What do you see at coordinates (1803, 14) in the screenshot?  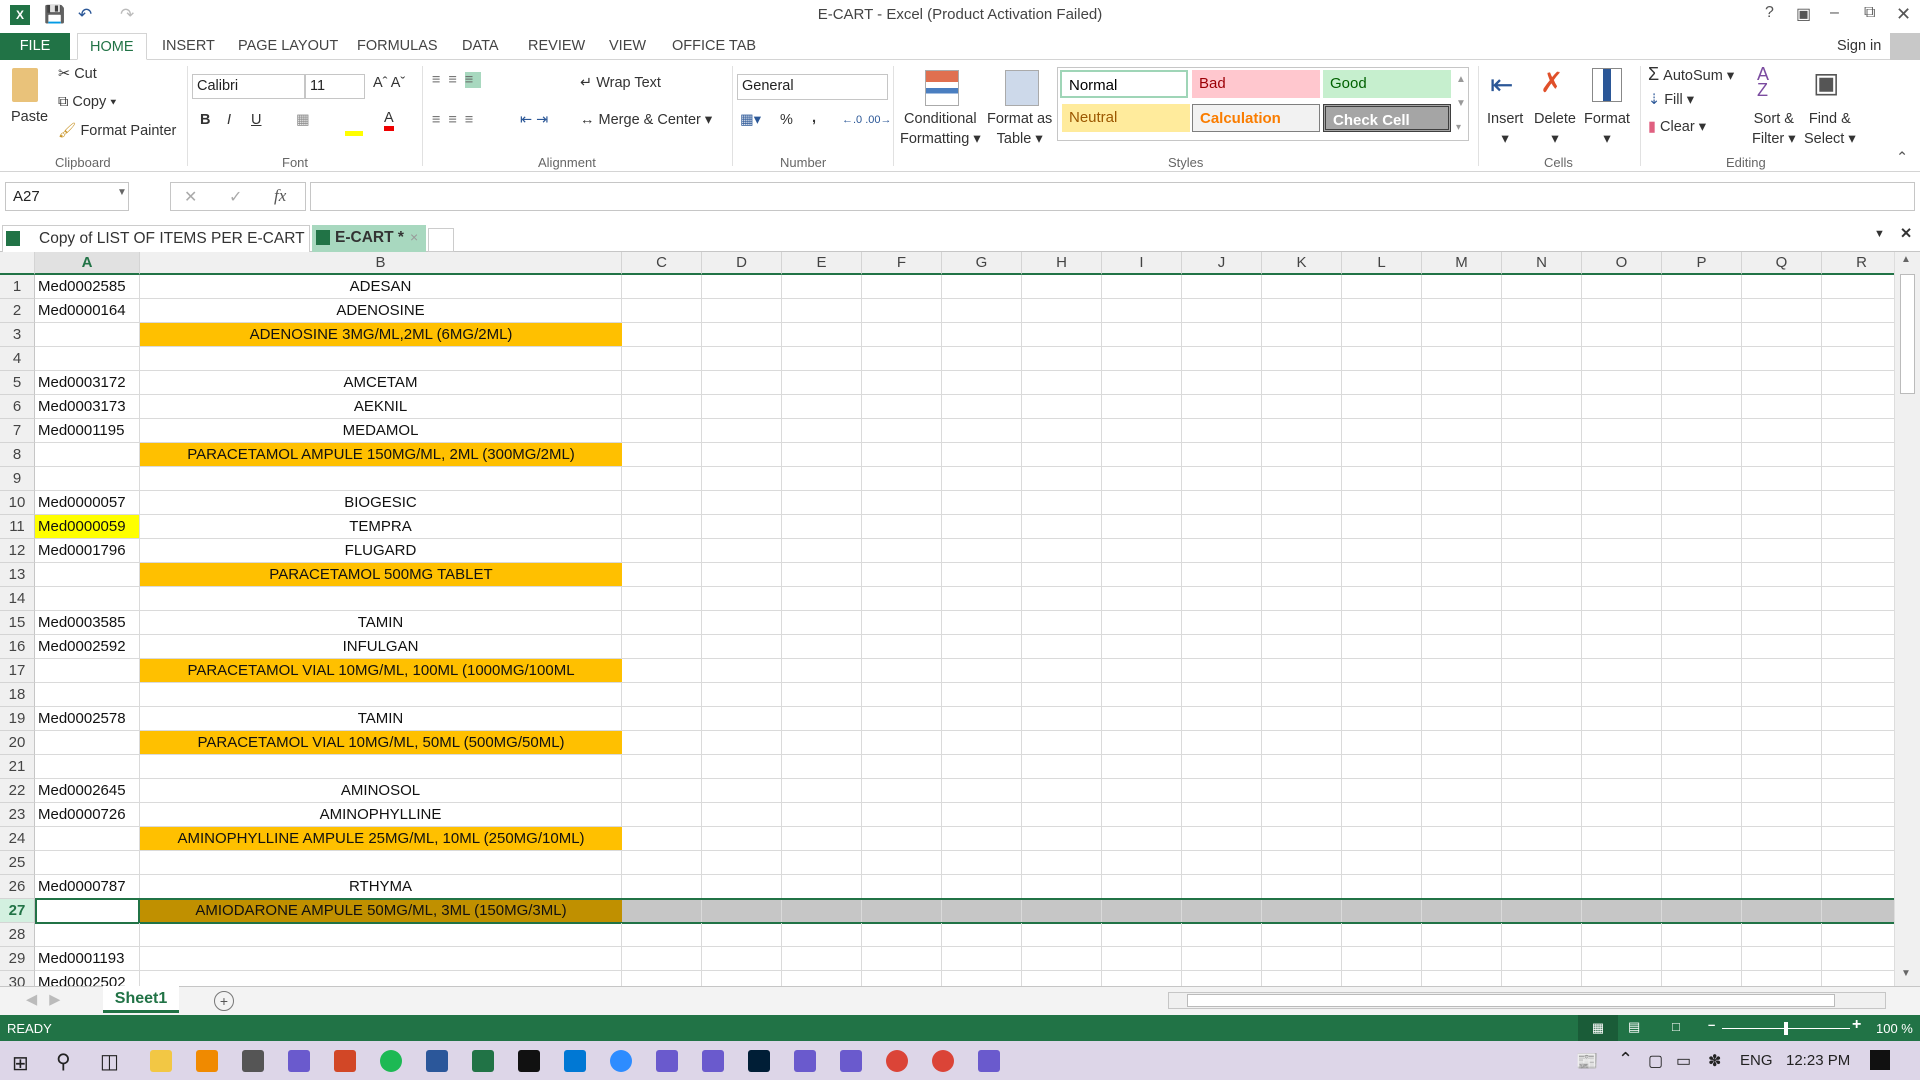 I see `ribbon-display-button: ▣` at bounding box center [1803, 14].